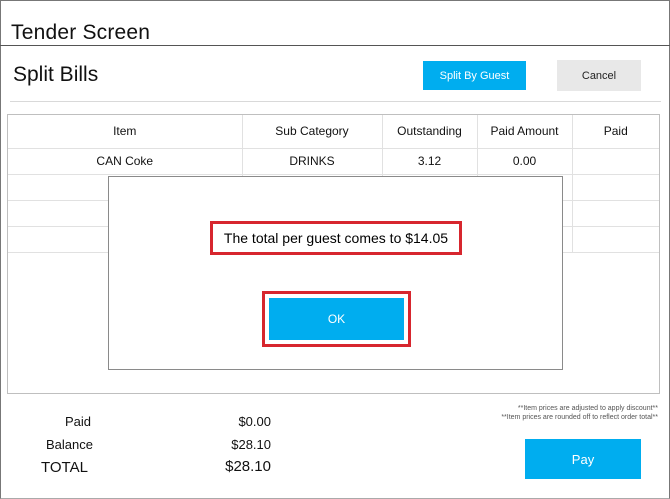 The image size is (670, 499). I want to click on column-header-outstanding: Outstanding, so click(429, 132).